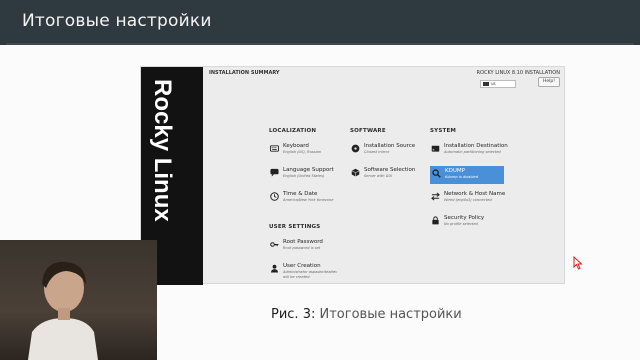 Image resolution: width=640 pixels, height=360 pixels. I want to click on webcam-overlay, so click(78, 300).